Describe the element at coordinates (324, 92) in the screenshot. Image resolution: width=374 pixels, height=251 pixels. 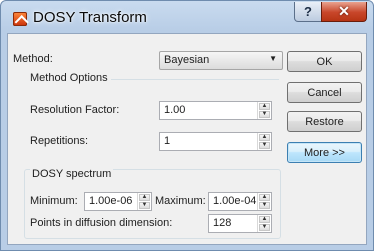
I see `cancel-button: Cancel` at that location.